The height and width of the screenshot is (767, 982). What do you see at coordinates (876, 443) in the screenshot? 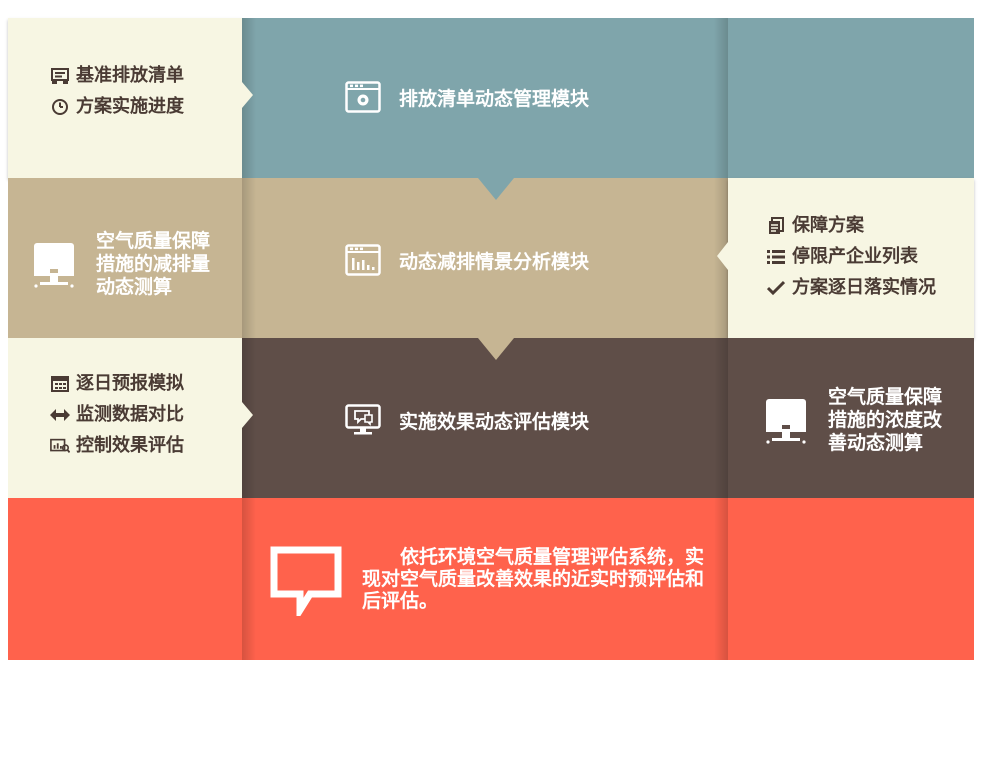
I see `block-text-line: 善动态测算` at bounding box center [876, 443].